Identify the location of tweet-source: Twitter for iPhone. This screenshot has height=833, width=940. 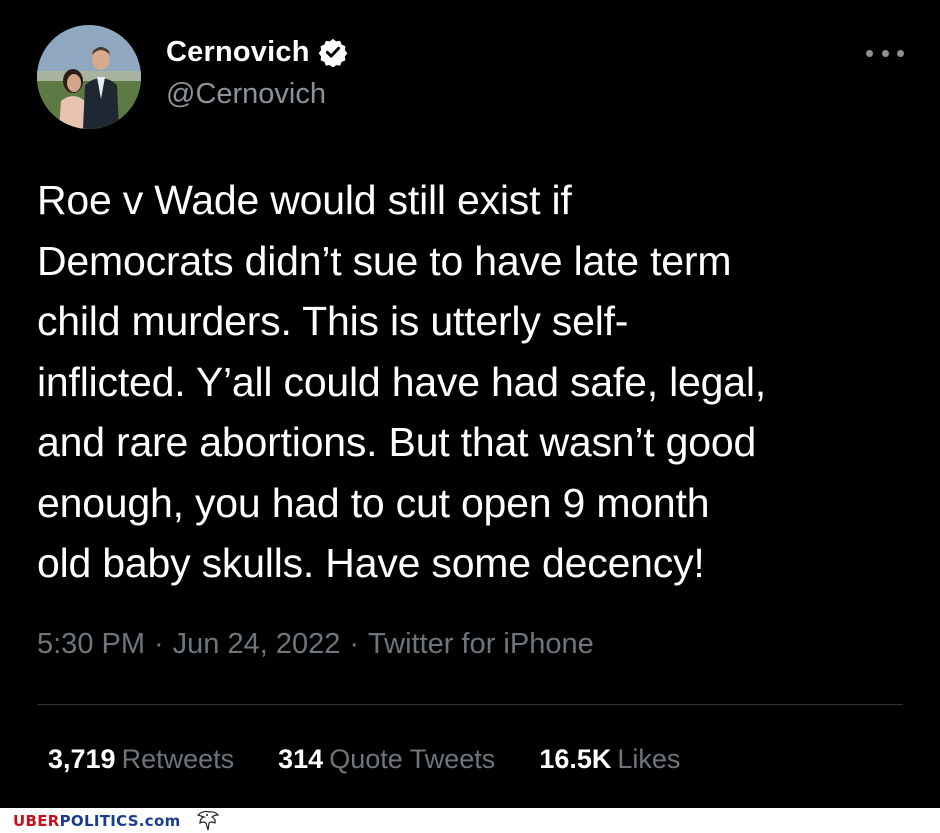
(481, 644).